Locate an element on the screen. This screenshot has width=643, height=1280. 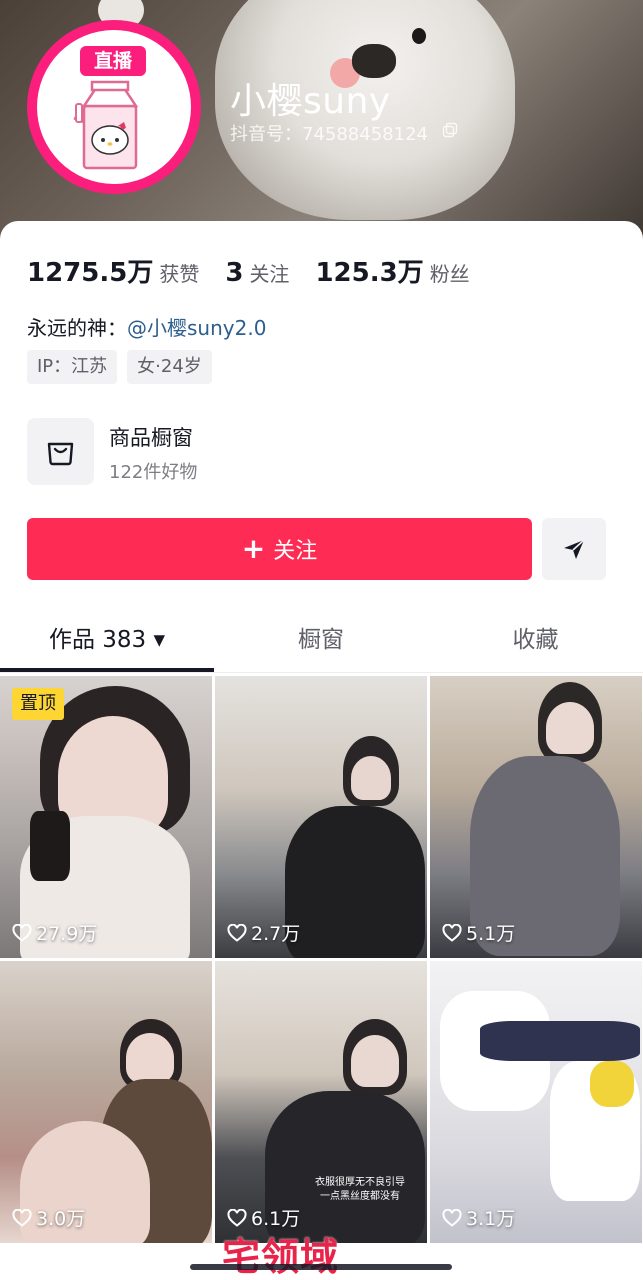
tab-works: 作品 383 ▾ is located at coordinates (107, 640).